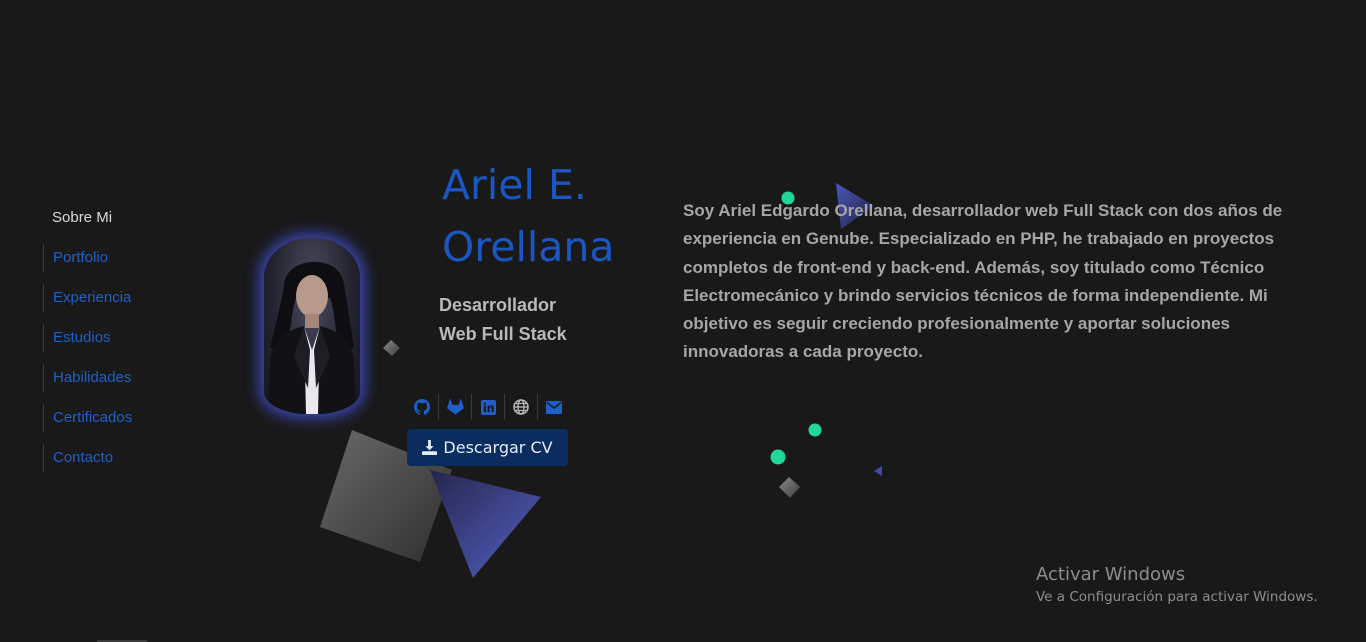  I want to click on gitlab-link, so click(455, 407).